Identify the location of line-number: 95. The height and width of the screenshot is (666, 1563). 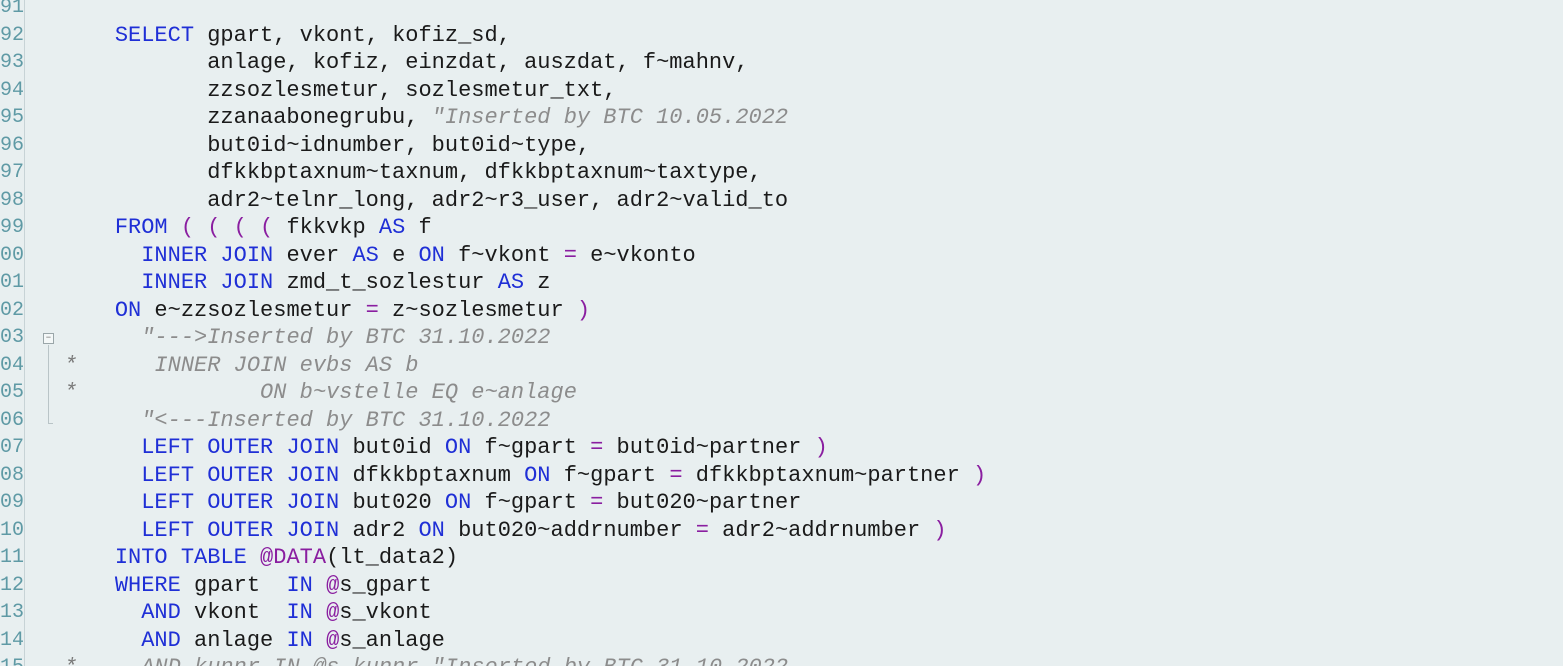
(12, 117).